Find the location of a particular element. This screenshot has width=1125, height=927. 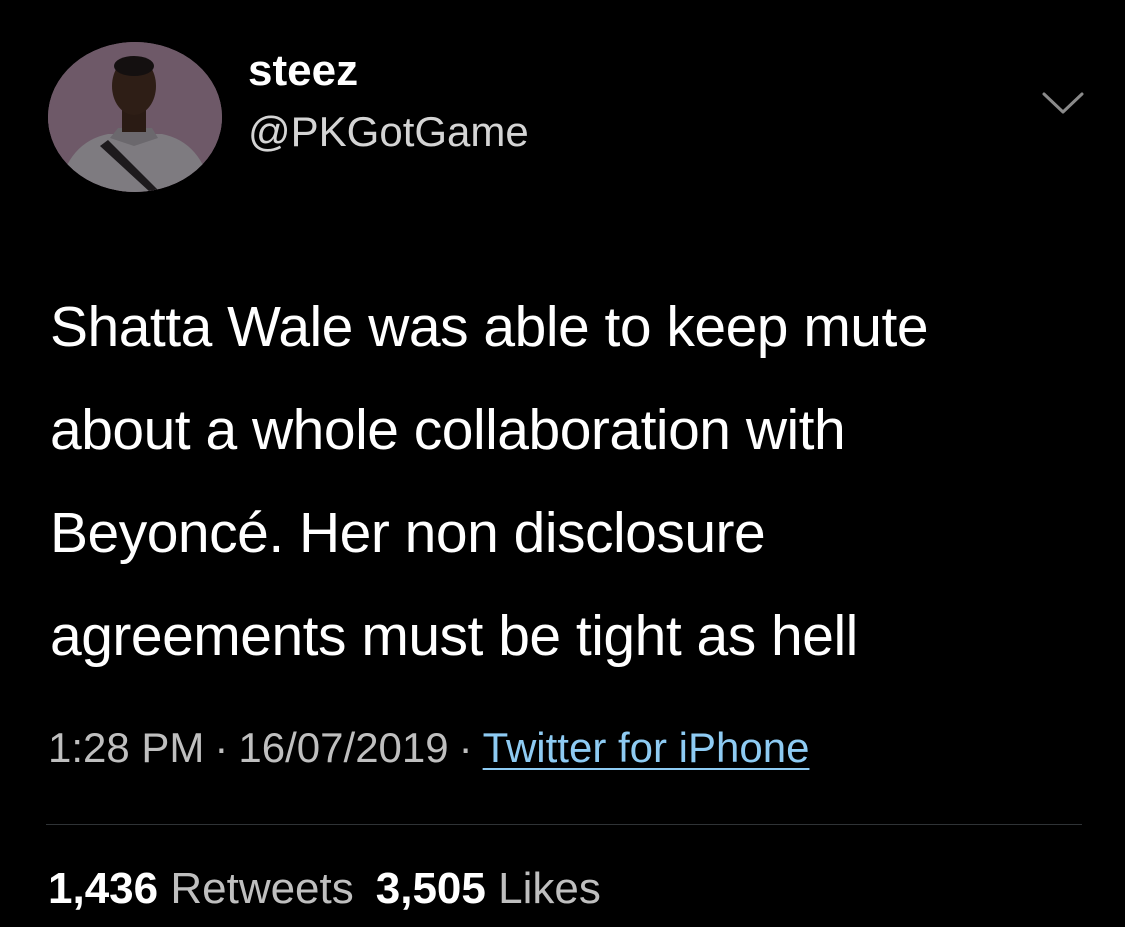

engagement-stats: 1,436 Retweets 3,505 Likes is located at coordinates (324, 889).